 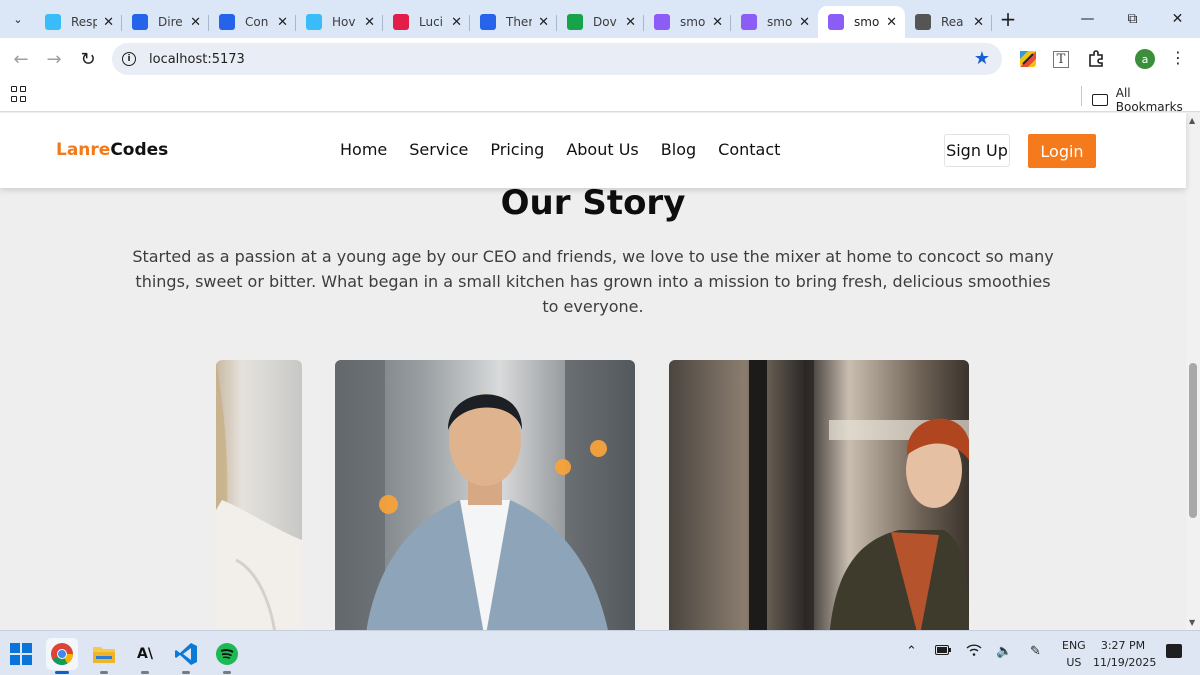 What do you see at coordinates (21, 654) in the screenshot?
I see `start-button` at bounding box center [21, 654].